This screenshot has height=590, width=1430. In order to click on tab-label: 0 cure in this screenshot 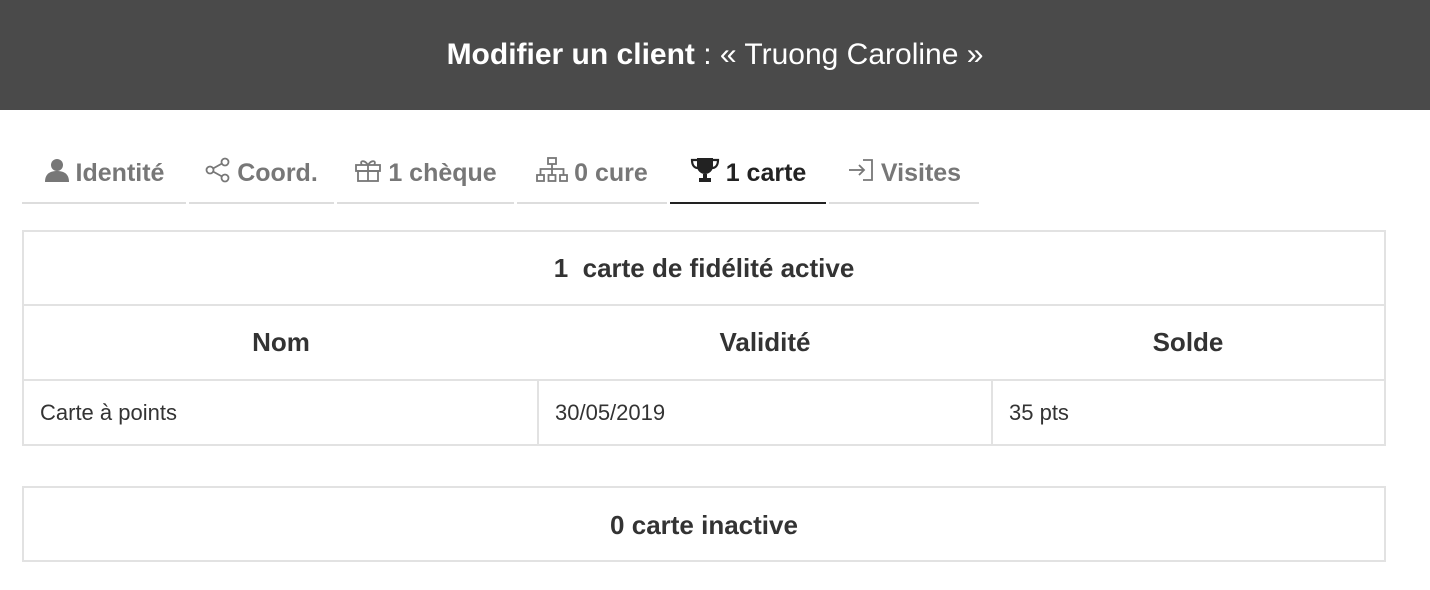, I will do `click(611, 172)`.